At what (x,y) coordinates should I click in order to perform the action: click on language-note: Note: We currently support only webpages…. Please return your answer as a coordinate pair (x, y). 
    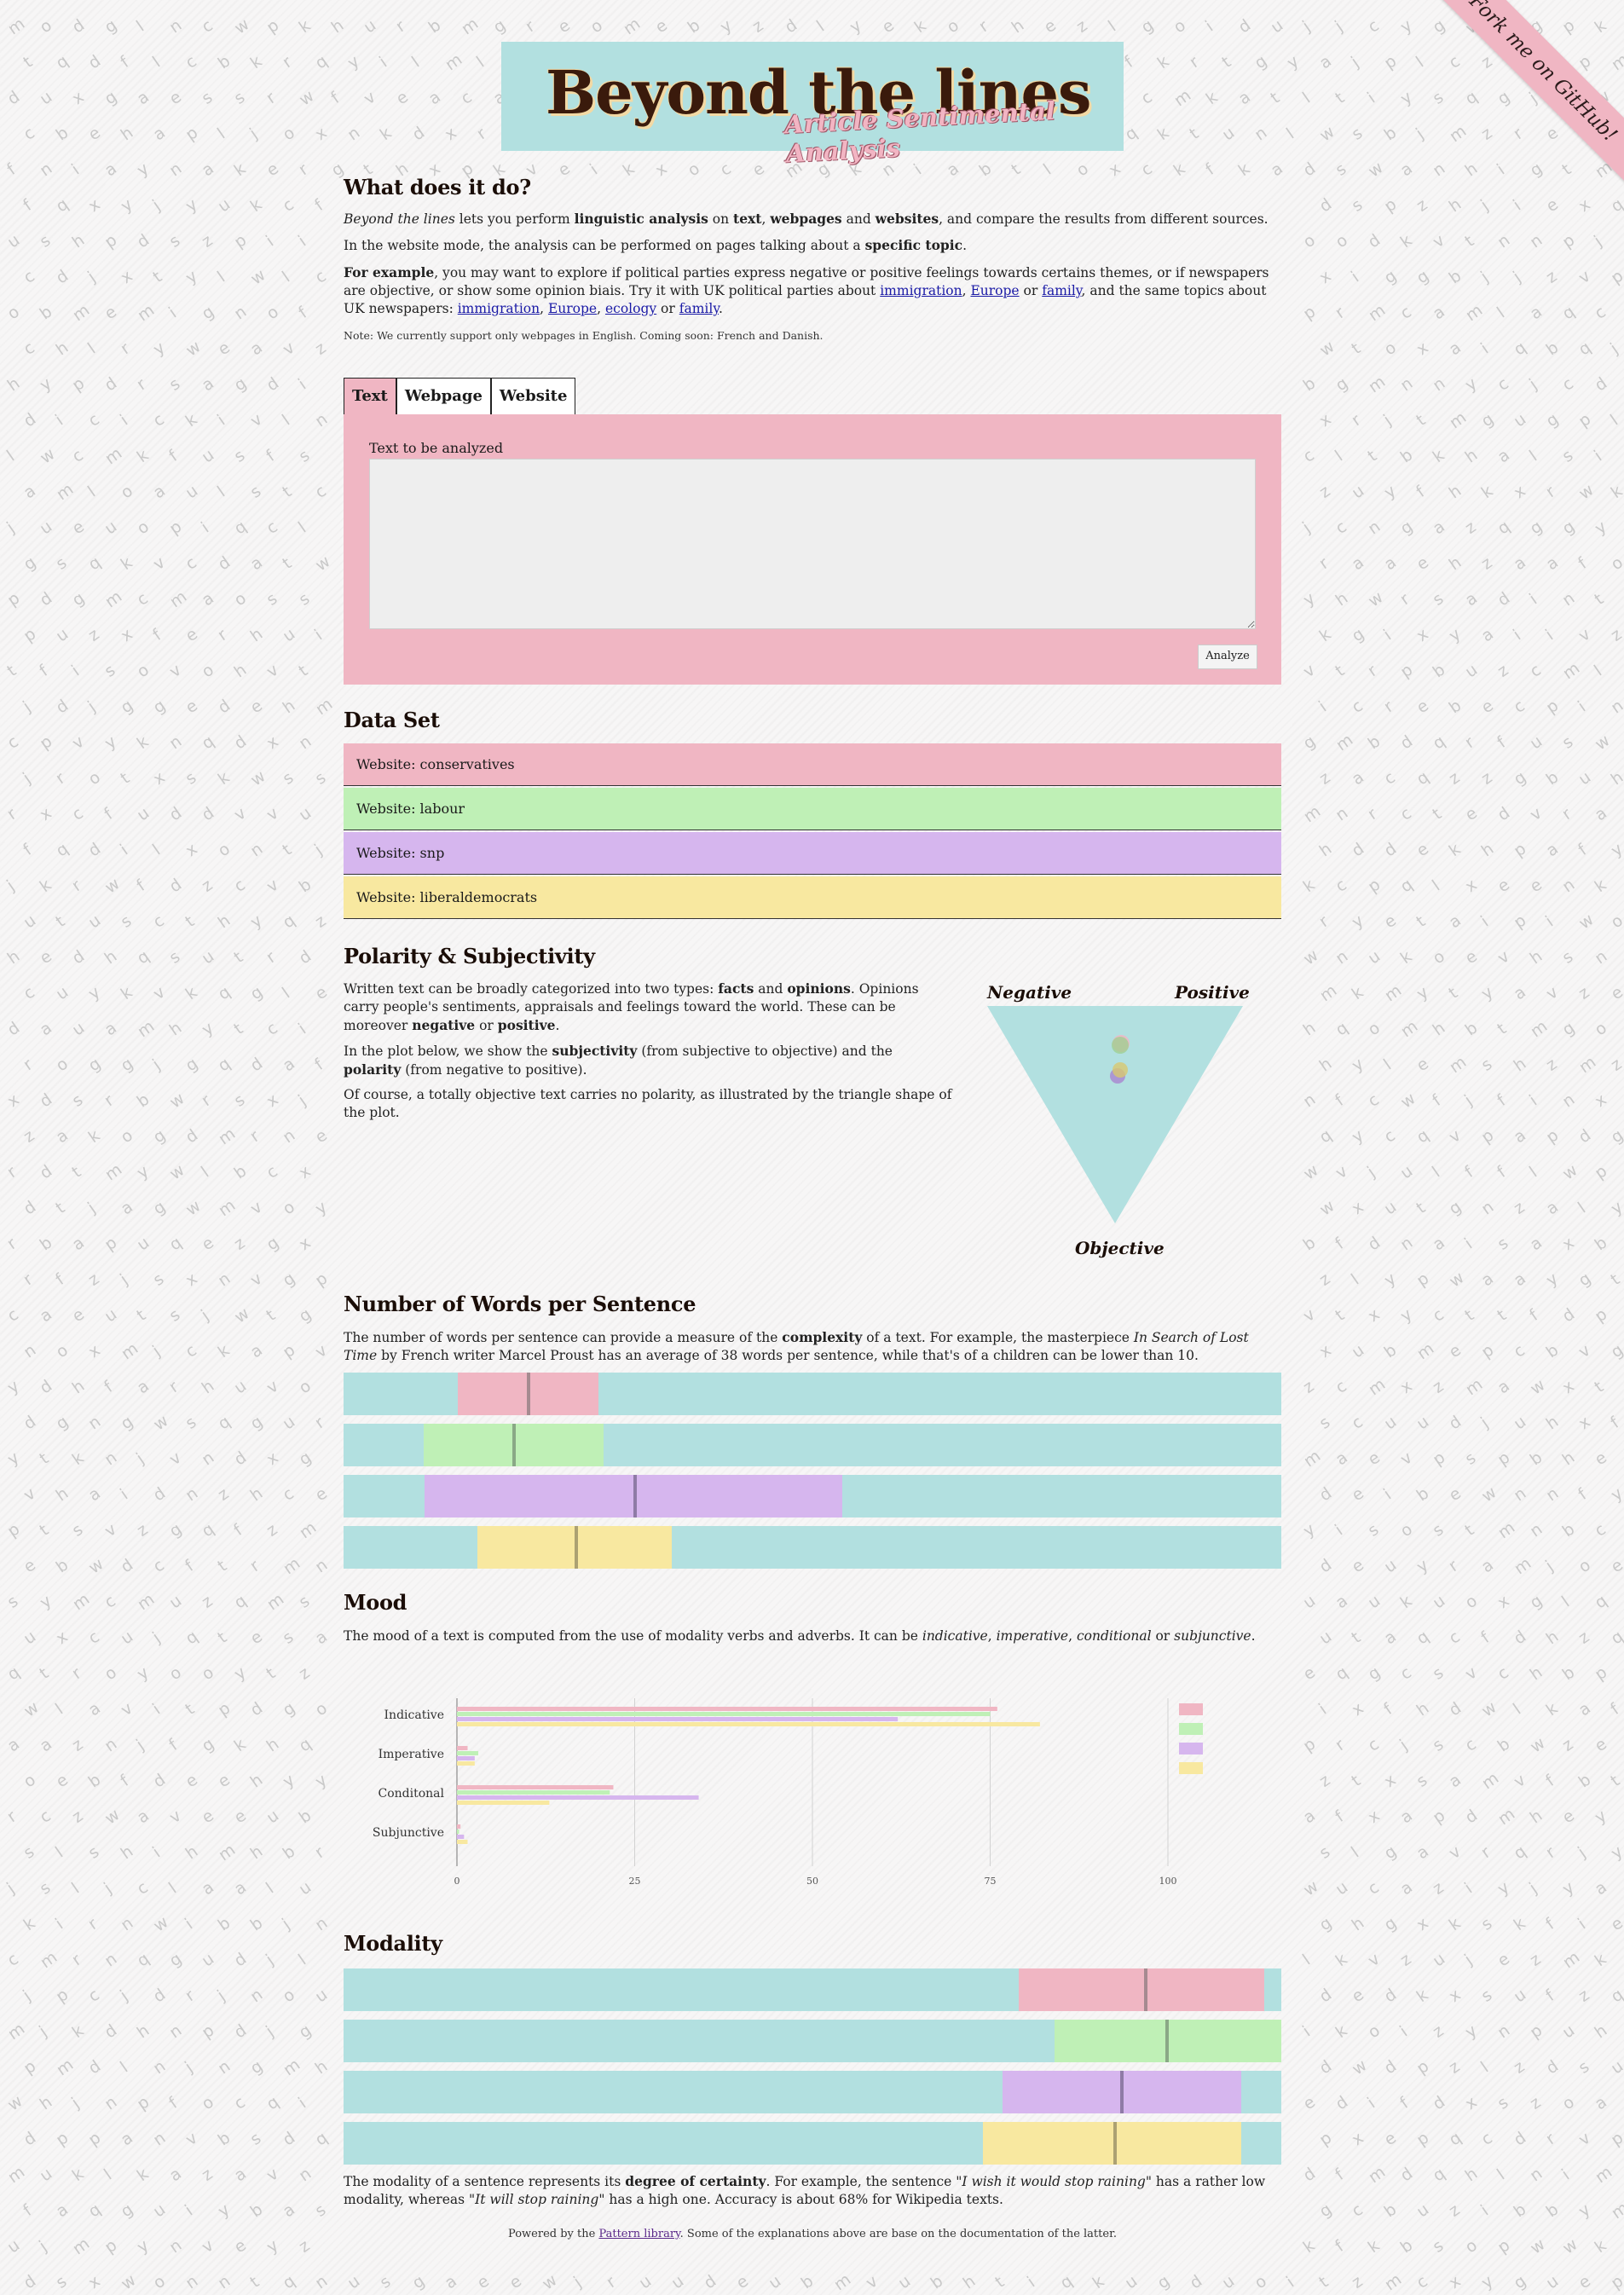
    Looking at the image, I should click on (584, 335).